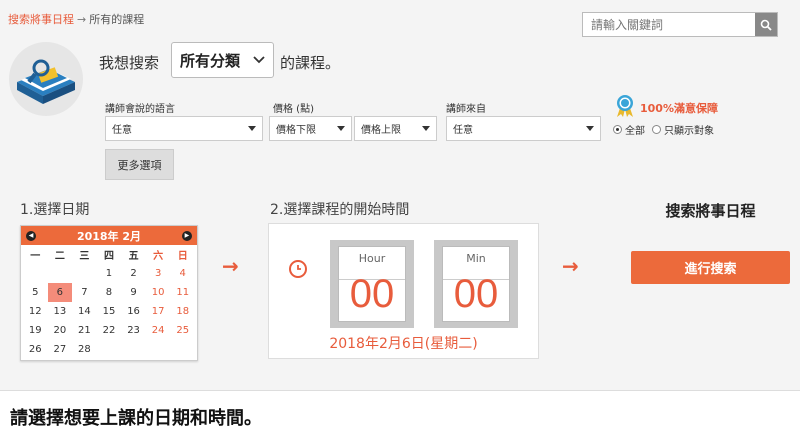 This screenshot has width=800, height=440. I want to click on price-min-select: 價格下限, so click(310, 128).